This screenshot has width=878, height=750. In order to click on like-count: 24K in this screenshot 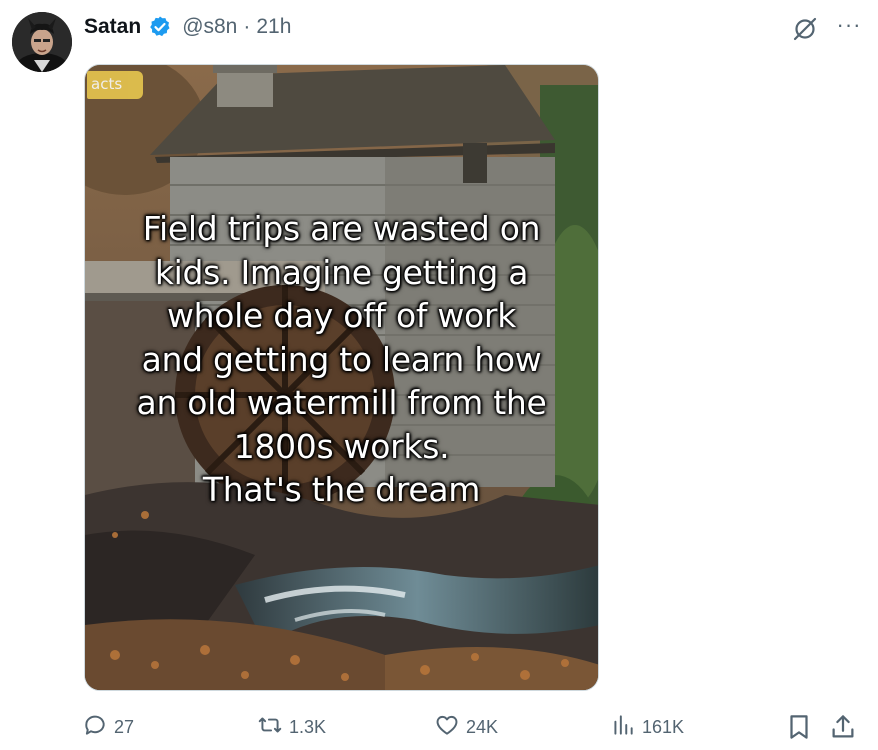, I will do `click(482, 726)`.